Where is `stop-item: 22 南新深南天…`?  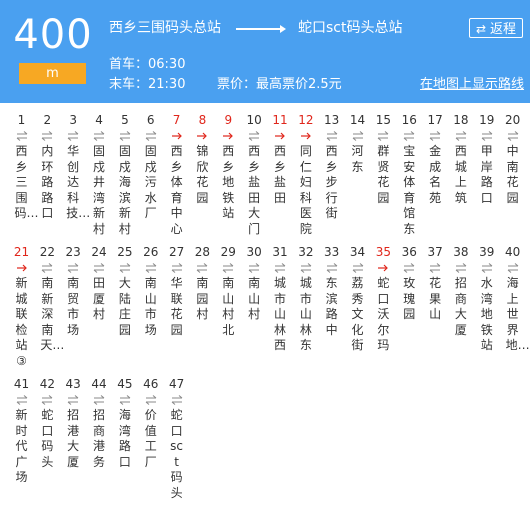 stop-item: 22 南新深南天… is located at coordinates (49, 299).